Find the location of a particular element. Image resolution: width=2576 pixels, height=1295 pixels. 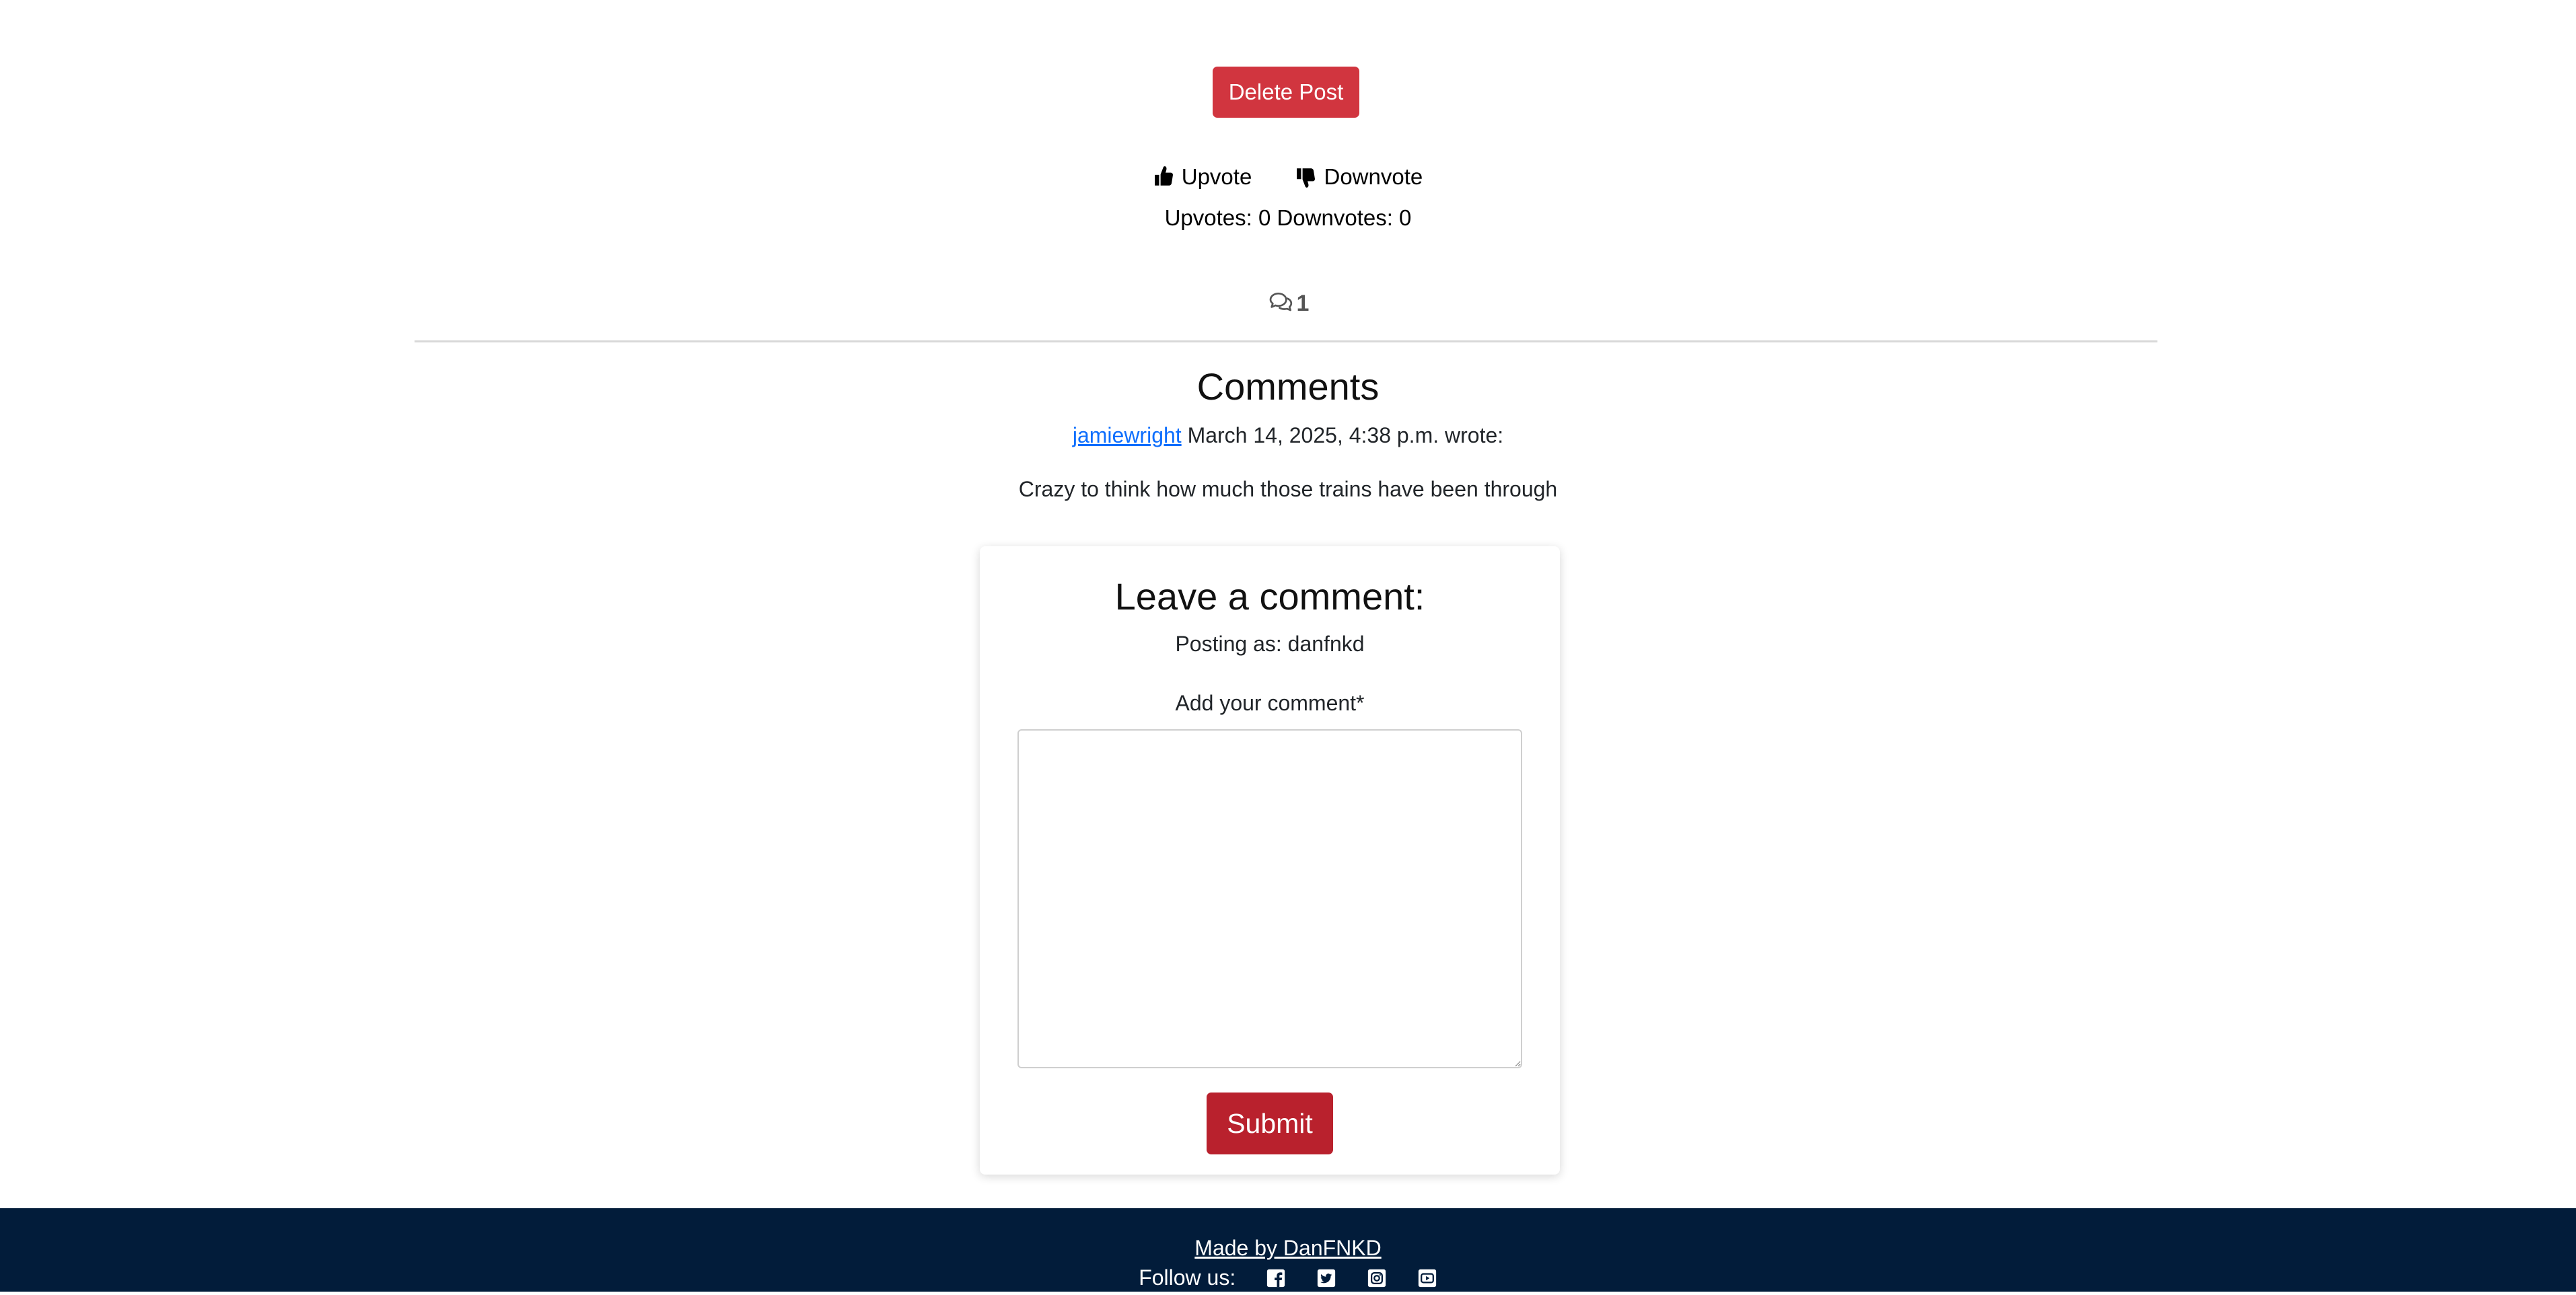

downvote-label: Downvote is located at coordinates (1373, 177).